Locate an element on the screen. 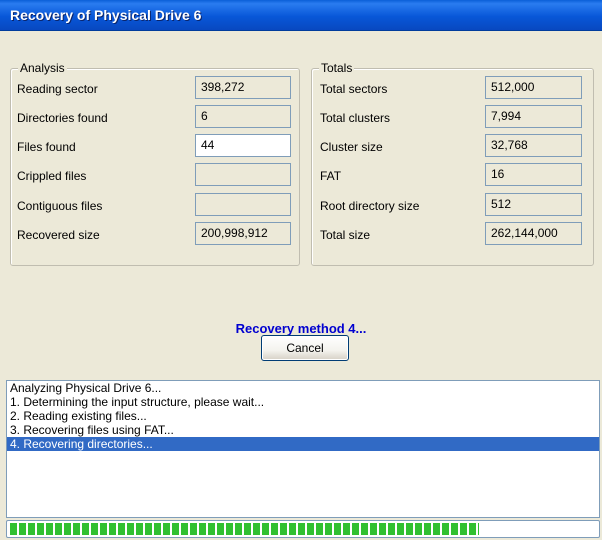 The image size is (602, 540). cluster-size-field: 32,768 is located at coordinates (533, 145).